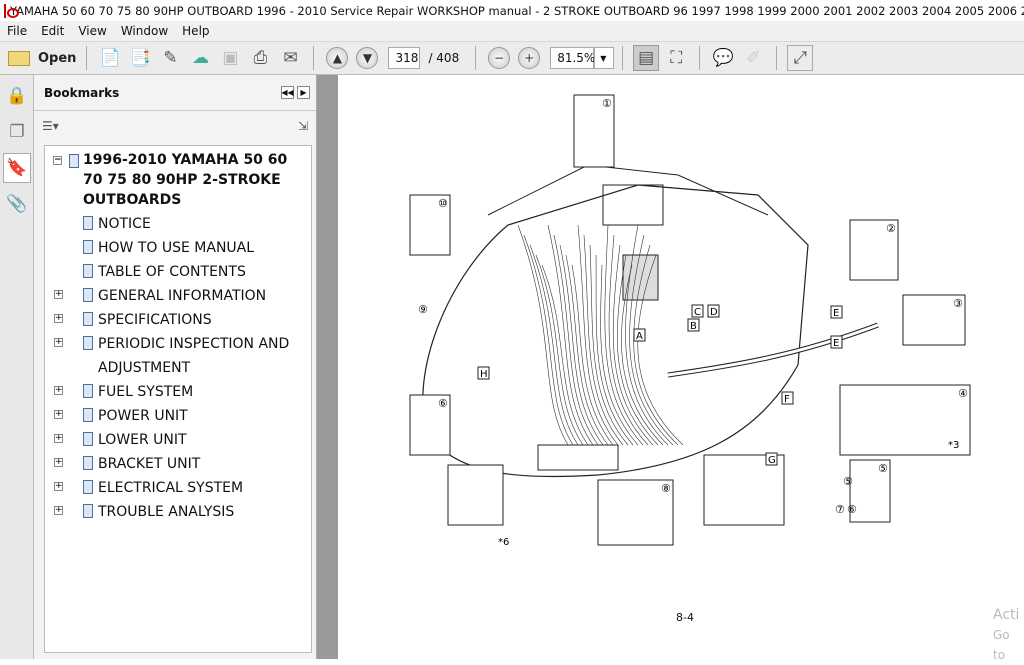  I want to click on convert-icon: 📑, so click(140, 58).